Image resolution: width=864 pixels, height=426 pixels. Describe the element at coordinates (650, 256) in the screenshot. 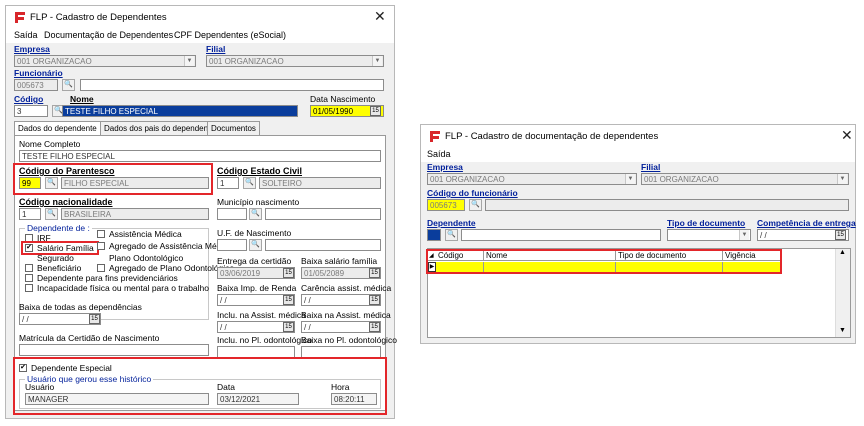

I see `col-tipo-documento: Tipo de documento` at that location.